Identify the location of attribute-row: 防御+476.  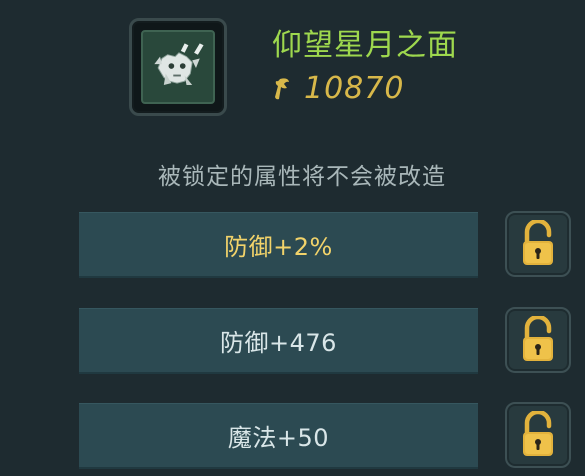
(278, 341).